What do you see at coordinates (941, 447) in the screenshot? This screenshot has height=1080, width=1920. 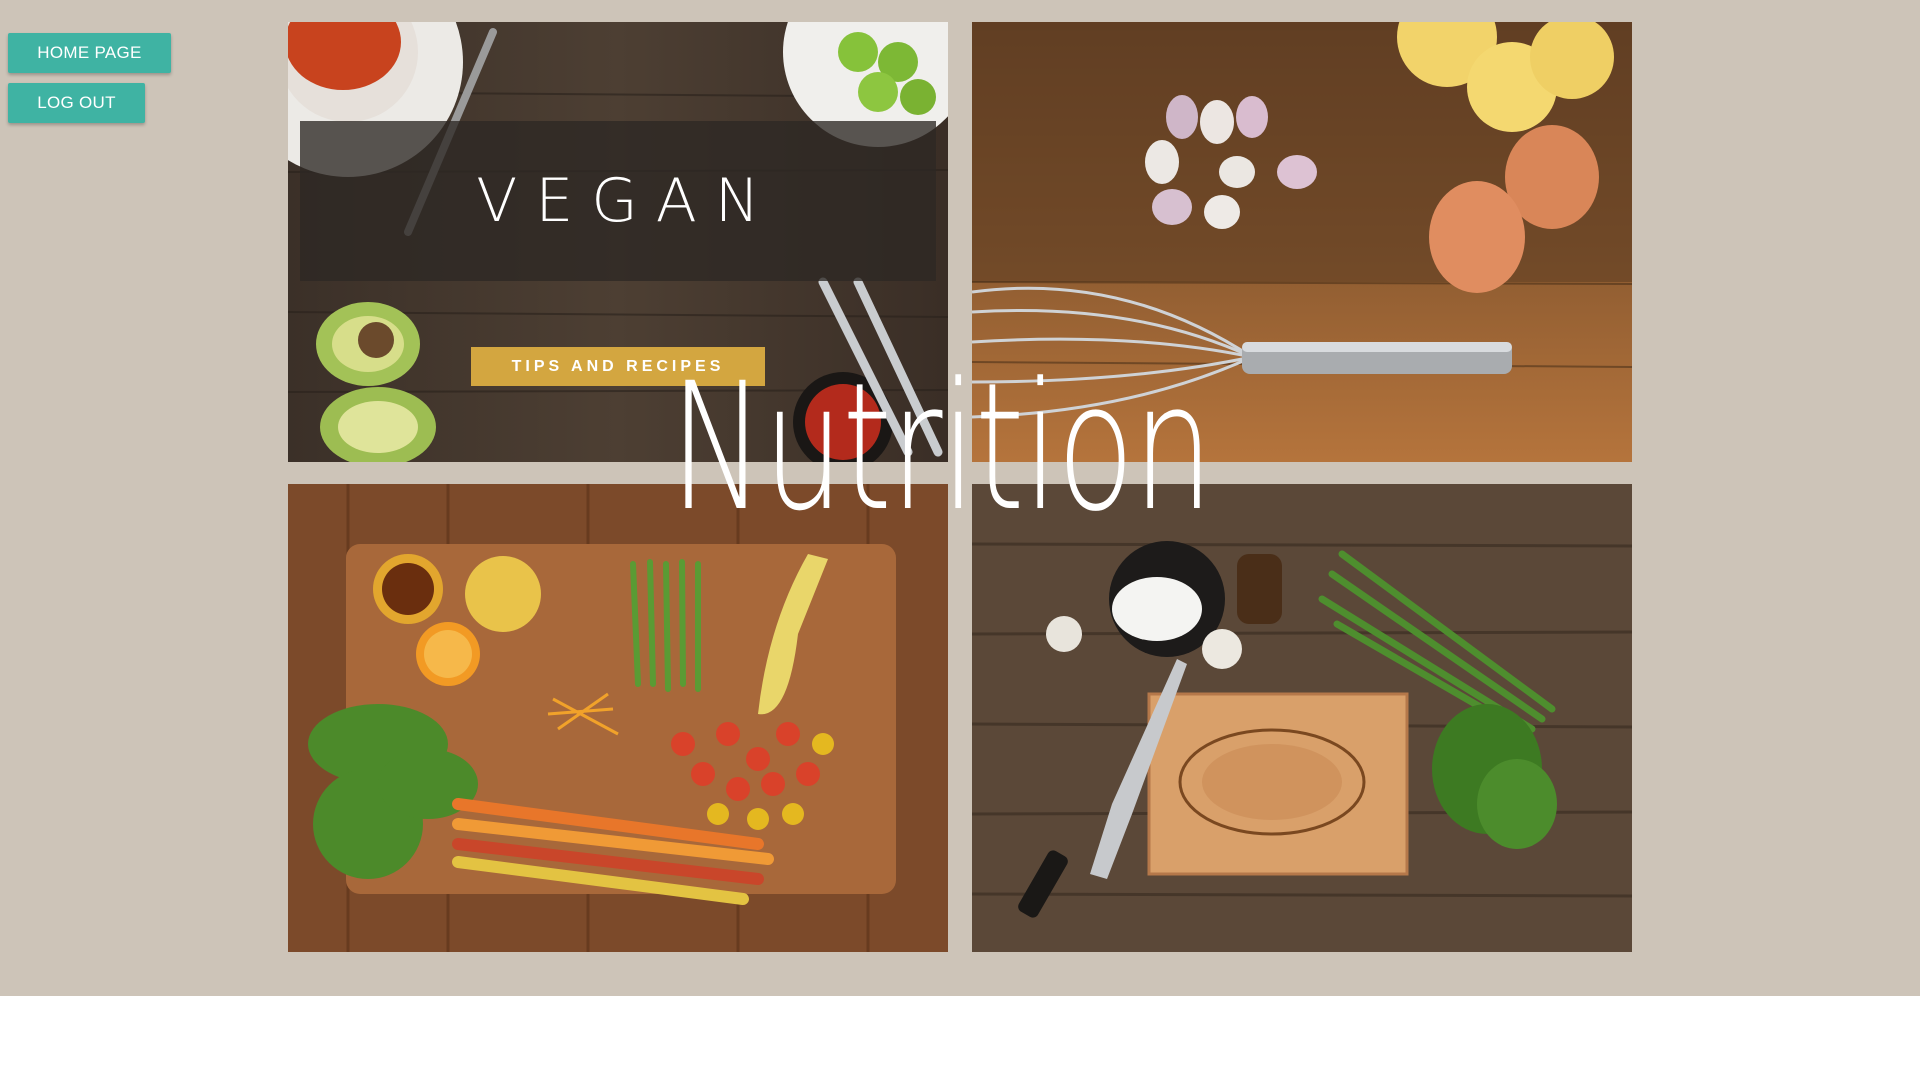 I see `nutrition-title: Nutrition` at bounding box center [941, 447].